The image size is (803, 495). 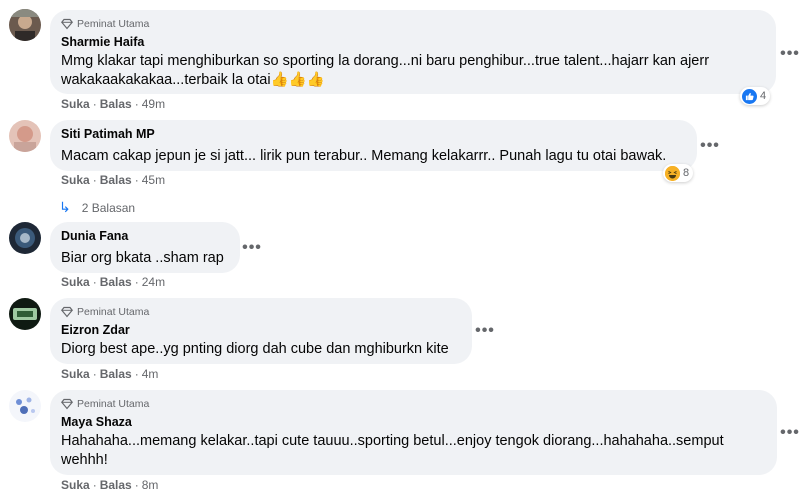 I want to click on reaction-count: 4, so click(x=763, y=96).